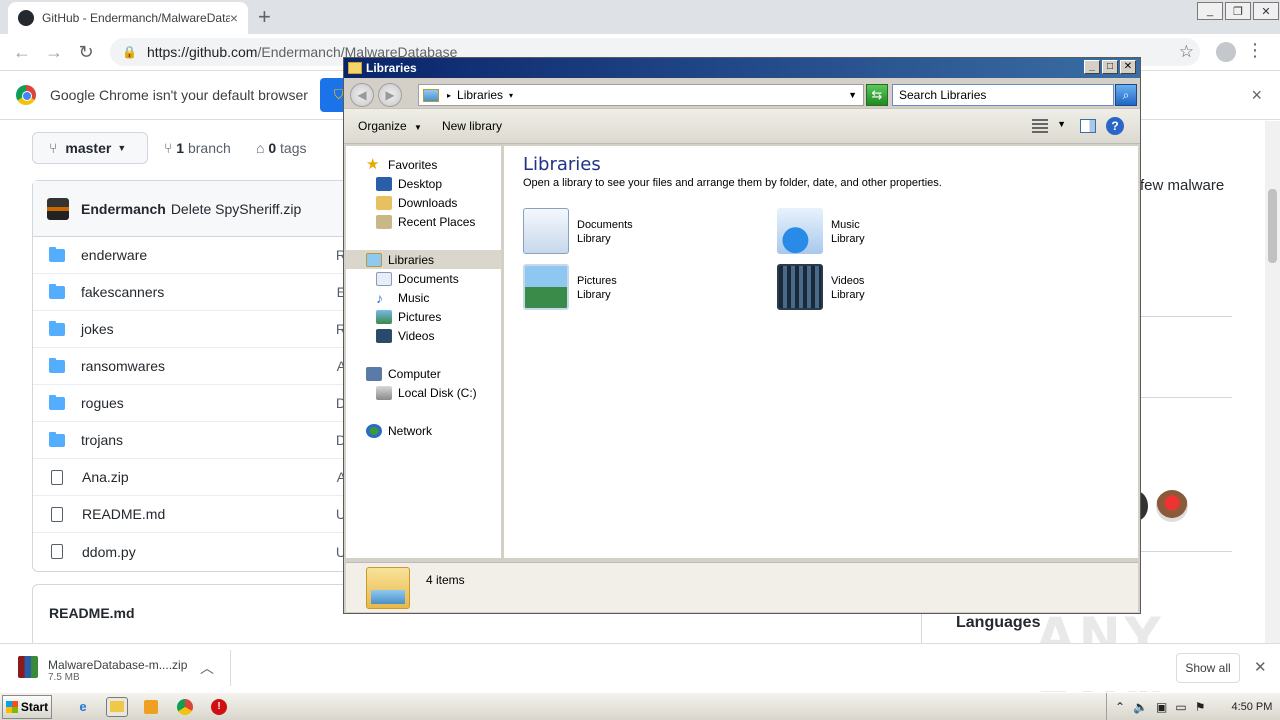  Describe the element at coordinates (570, 287) in the screenshot. I see `library-item: Pictures Library` at that location.